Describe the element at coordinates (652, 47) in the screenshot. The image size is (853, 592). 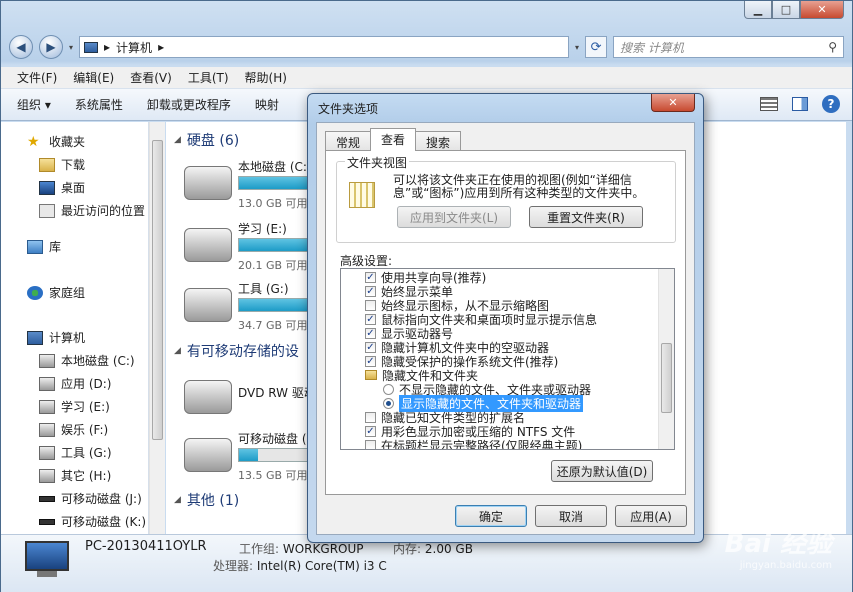
I see `search-placeholder: 搜索 计算机` at that location.